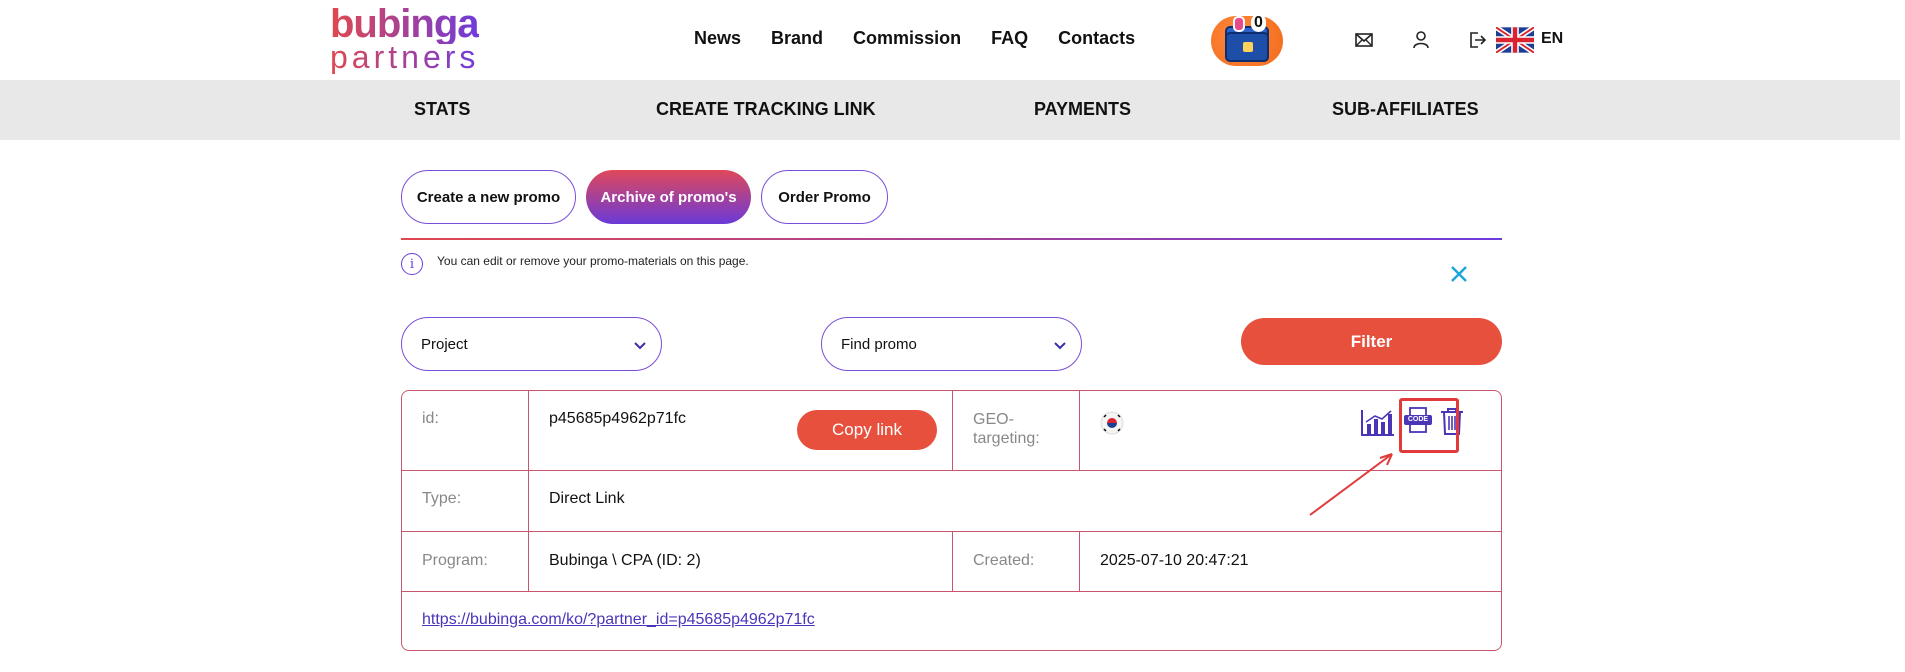  What do you see at coordinates (1006, 438) in the screenshot?
I see `geo-label-line-2: targeting:` at bounding box center [1006, 438].